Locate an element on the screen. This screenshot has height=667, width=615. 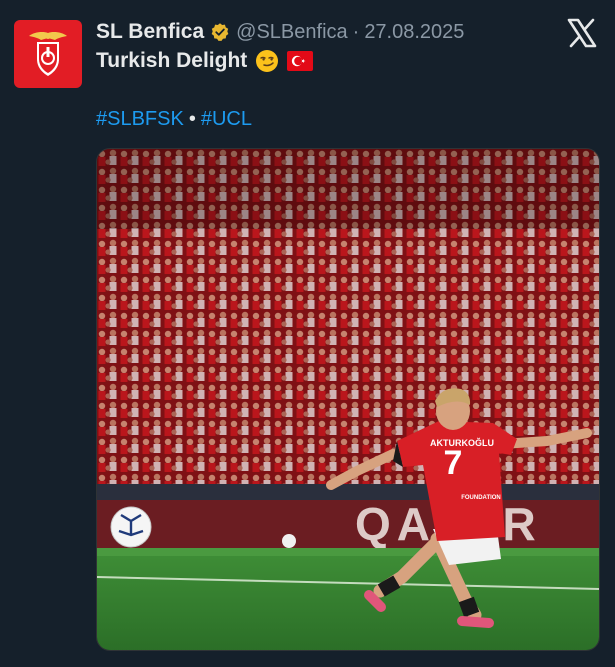
tweet-header: SL Benfica @SLBenfica · 27.08.2025 is located at coordinates (280, 32).